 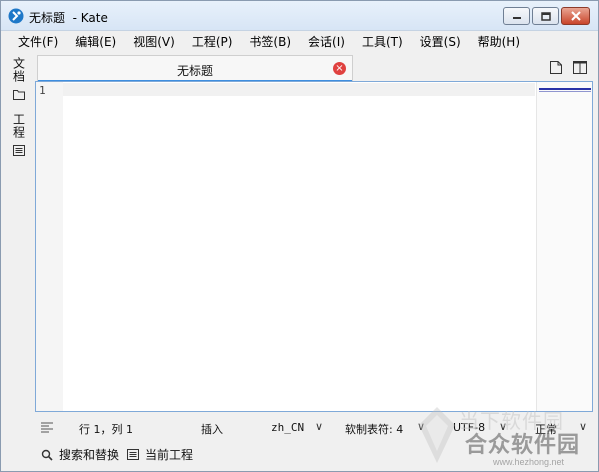 I want to click on dictionary-select: zh_CN, so click(x=287, y=427).